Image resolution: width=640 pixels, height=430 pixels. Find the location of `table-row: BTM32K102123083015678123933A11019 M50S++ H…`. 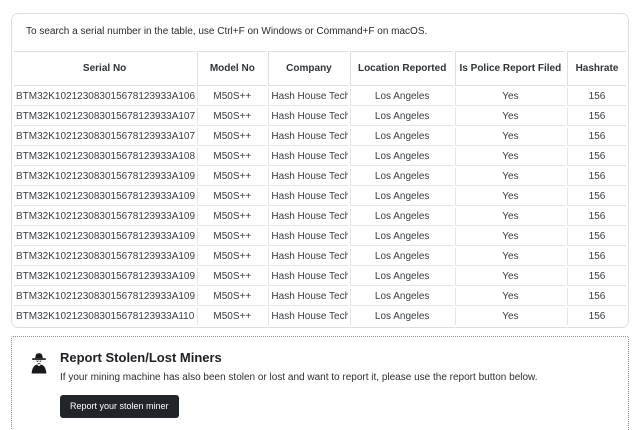

table-row: BTM32K102123083015678123933A11019 M50S++ H… is located at coordinates (320, 316).